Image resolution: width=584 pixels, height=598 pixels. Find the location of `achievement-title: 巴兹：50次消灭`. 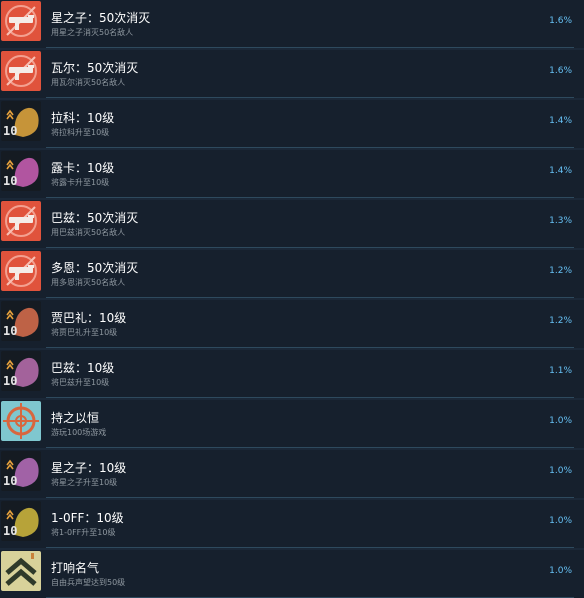

achievement-title: 巴兹：50次消灭 is located at coordinates (95, 218).